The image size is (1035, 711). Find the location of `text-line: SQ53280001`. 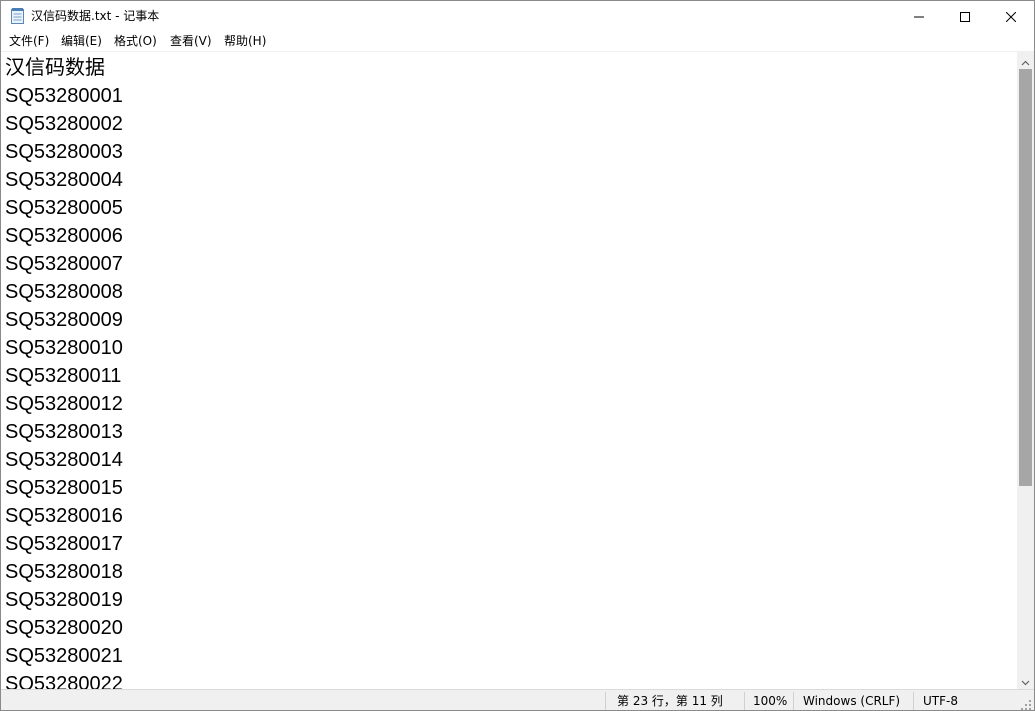

text-line: SQ53280001 is located at coordinates (64, 96).